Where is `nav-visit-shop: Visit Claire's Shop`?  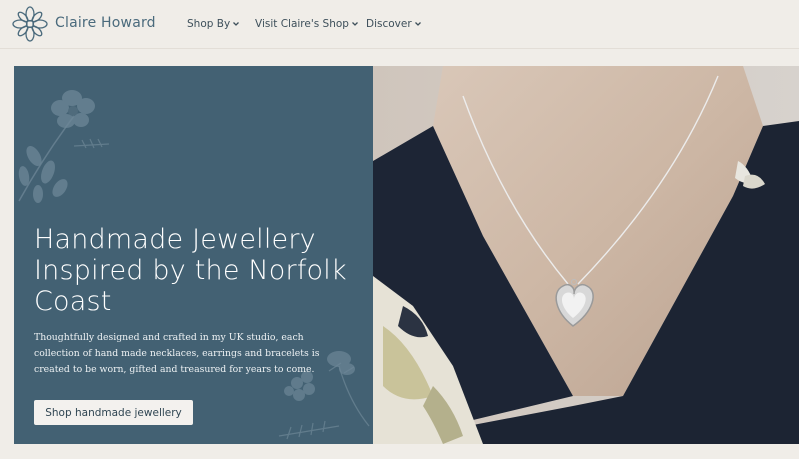 nav-visit-shop: Visit Claire's Shop is located at coordinates (307, 24).